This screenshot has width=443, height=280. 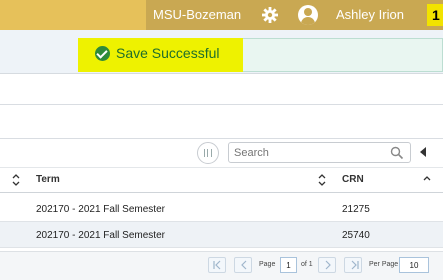 I want to click on gear-icon, so click(x=270, y=15).